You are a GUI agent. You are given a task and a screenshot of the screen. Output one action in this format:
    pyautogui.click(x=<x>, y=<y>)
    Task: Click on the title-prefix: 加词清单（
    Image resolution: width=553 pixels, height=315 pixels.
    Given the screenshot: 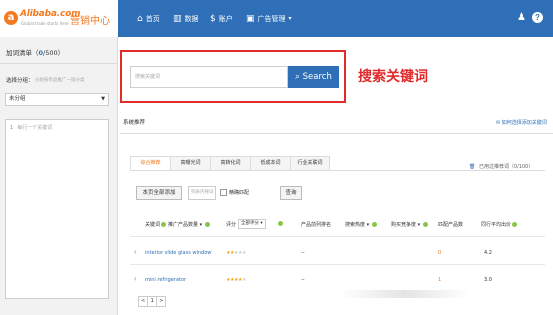 What is the action you would take?
    pyautogui.click(x=22, y=53)
    